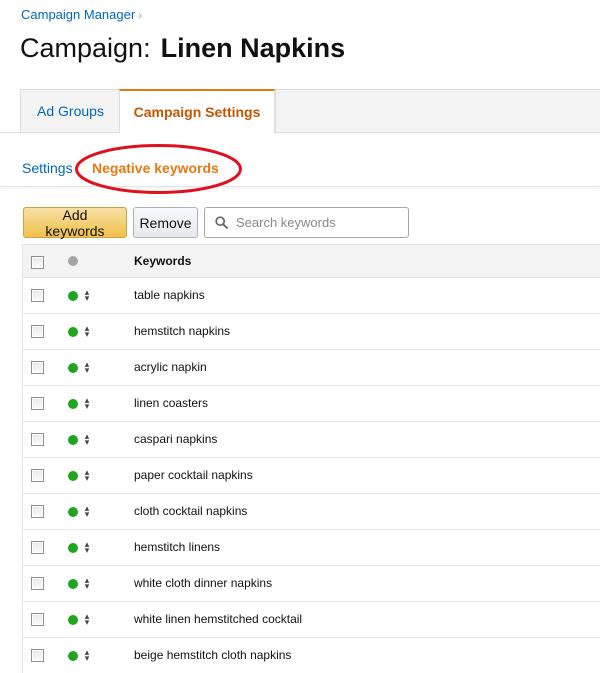 The image size is (600, 673). I want to click on table-row: ▴ ▾ acrylic napkin, so click(311, 367).